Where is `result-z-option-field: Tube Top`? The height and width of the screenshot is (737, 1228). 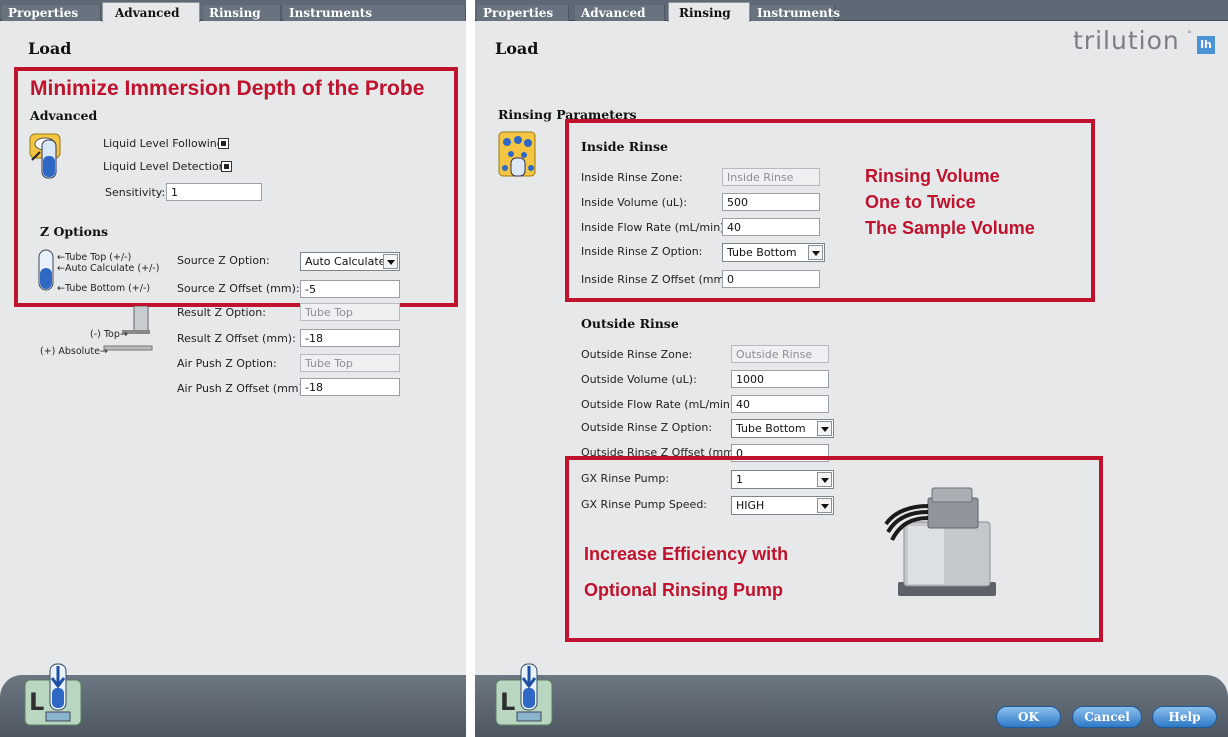
result-z-option-field: Tube Top is located at coordinates (350, 312).